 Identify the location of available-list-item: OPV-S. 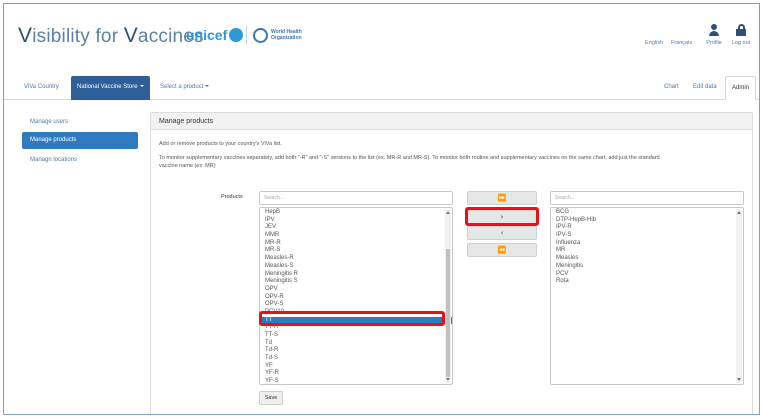
(356, 305).